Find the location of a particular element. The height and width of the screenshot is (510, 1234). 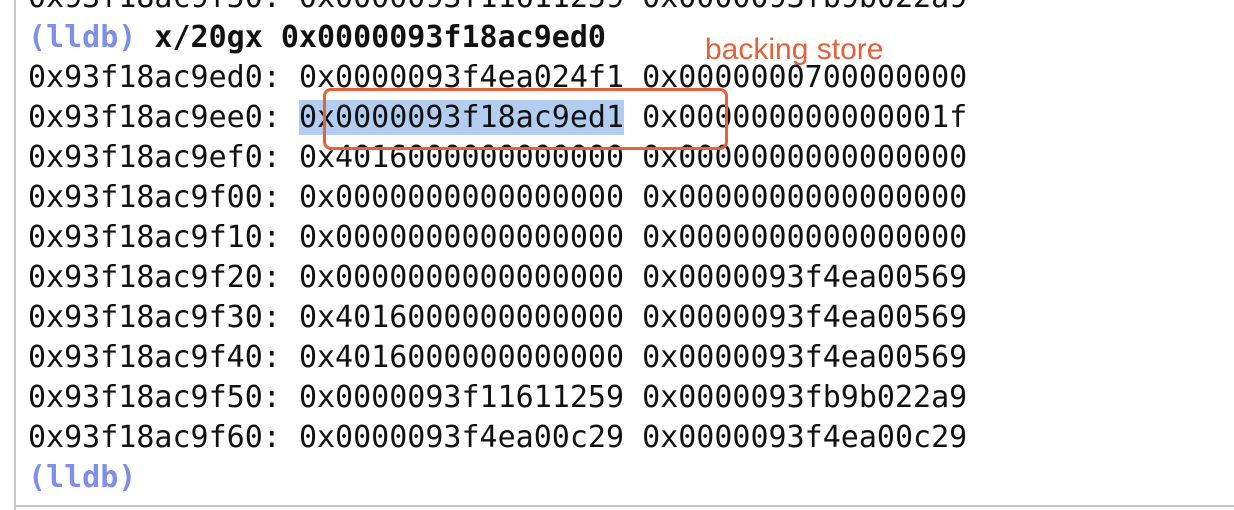

command-line: (lldb) x/20gx 0x0000093f18ac9ed0 is located at coordinates (317, 38).